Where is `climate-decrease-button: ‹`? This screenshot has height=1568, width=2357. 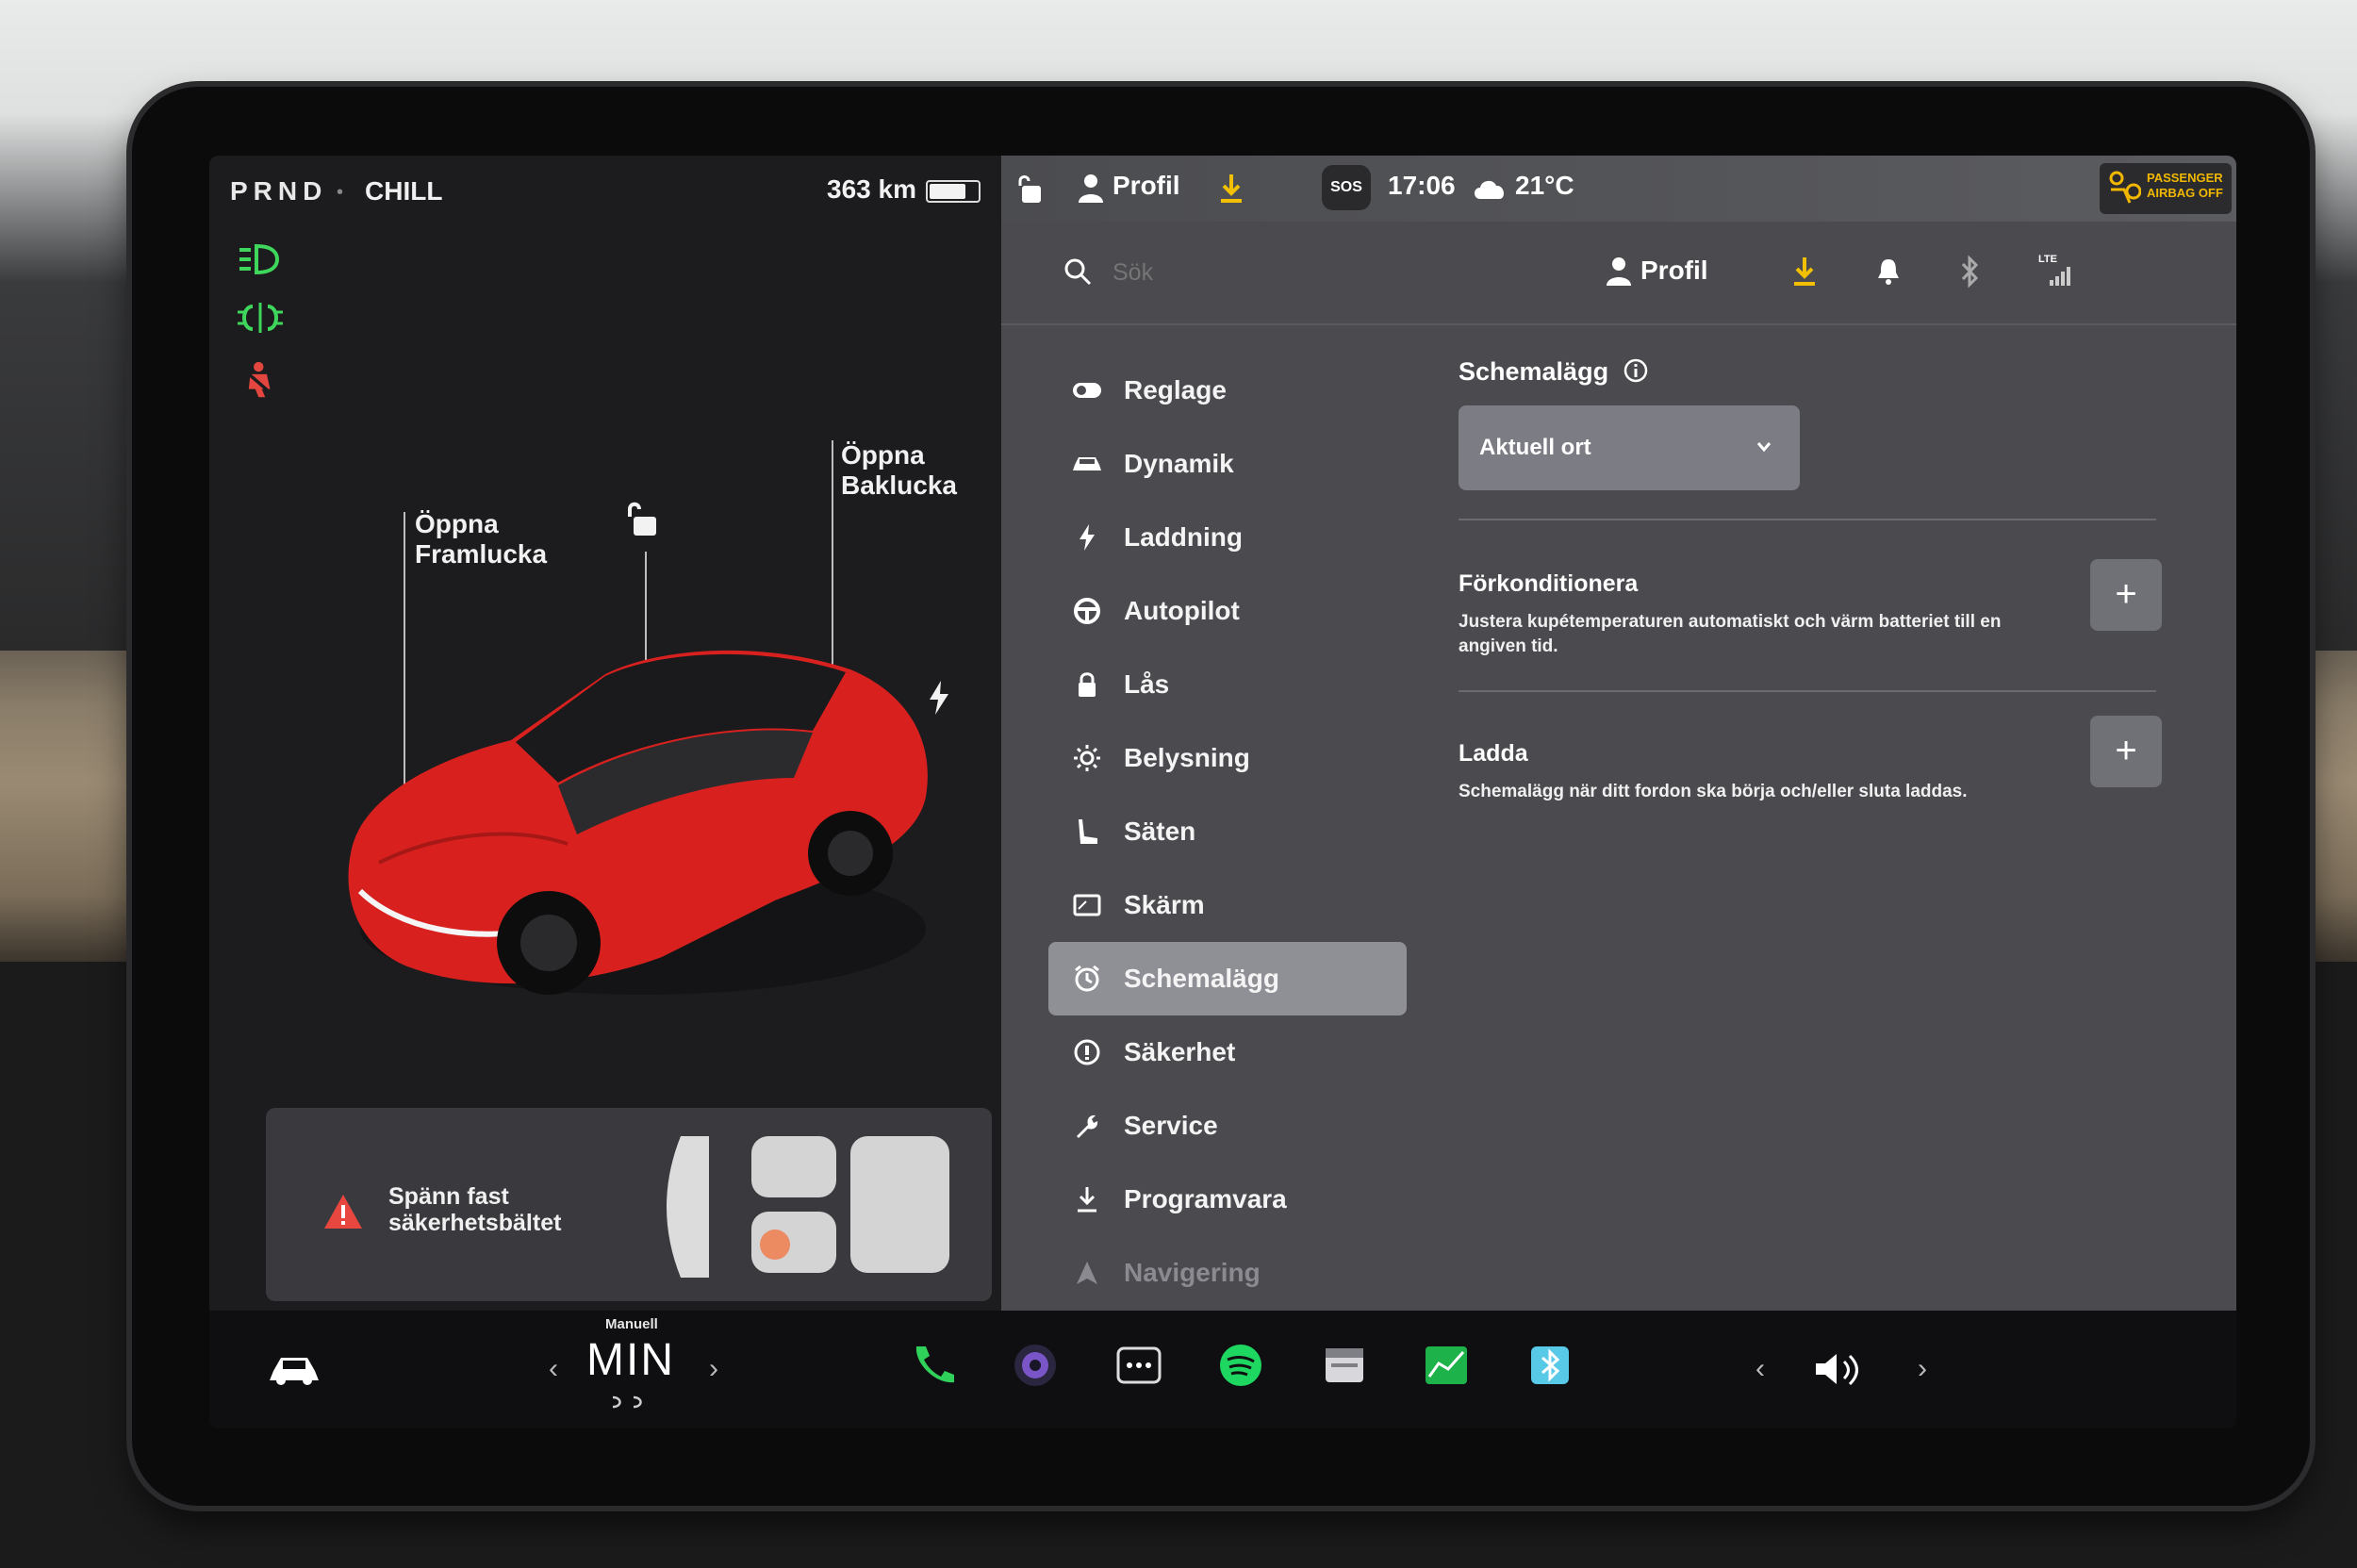 climate-decrease-button: ‹ is located at coordinates (553, 1369).